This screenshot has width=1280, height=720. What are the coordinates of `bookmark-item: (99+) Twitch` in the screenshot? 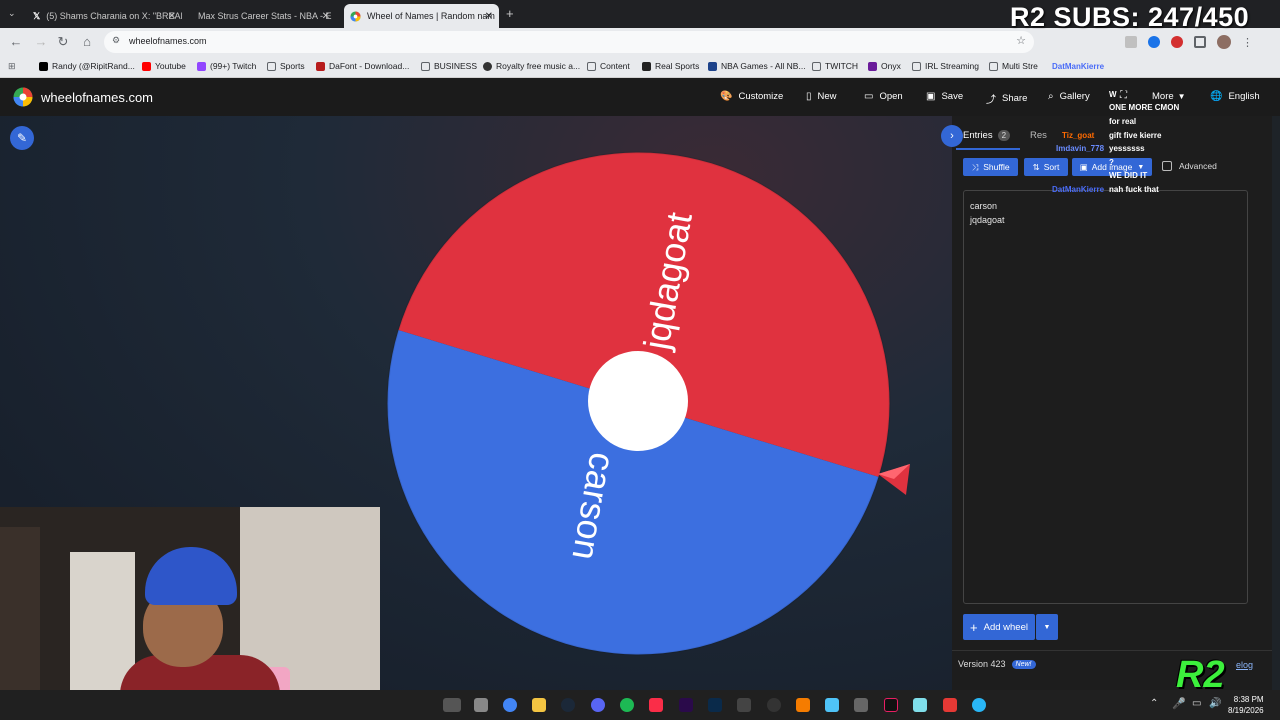 It's located at (226, 66).